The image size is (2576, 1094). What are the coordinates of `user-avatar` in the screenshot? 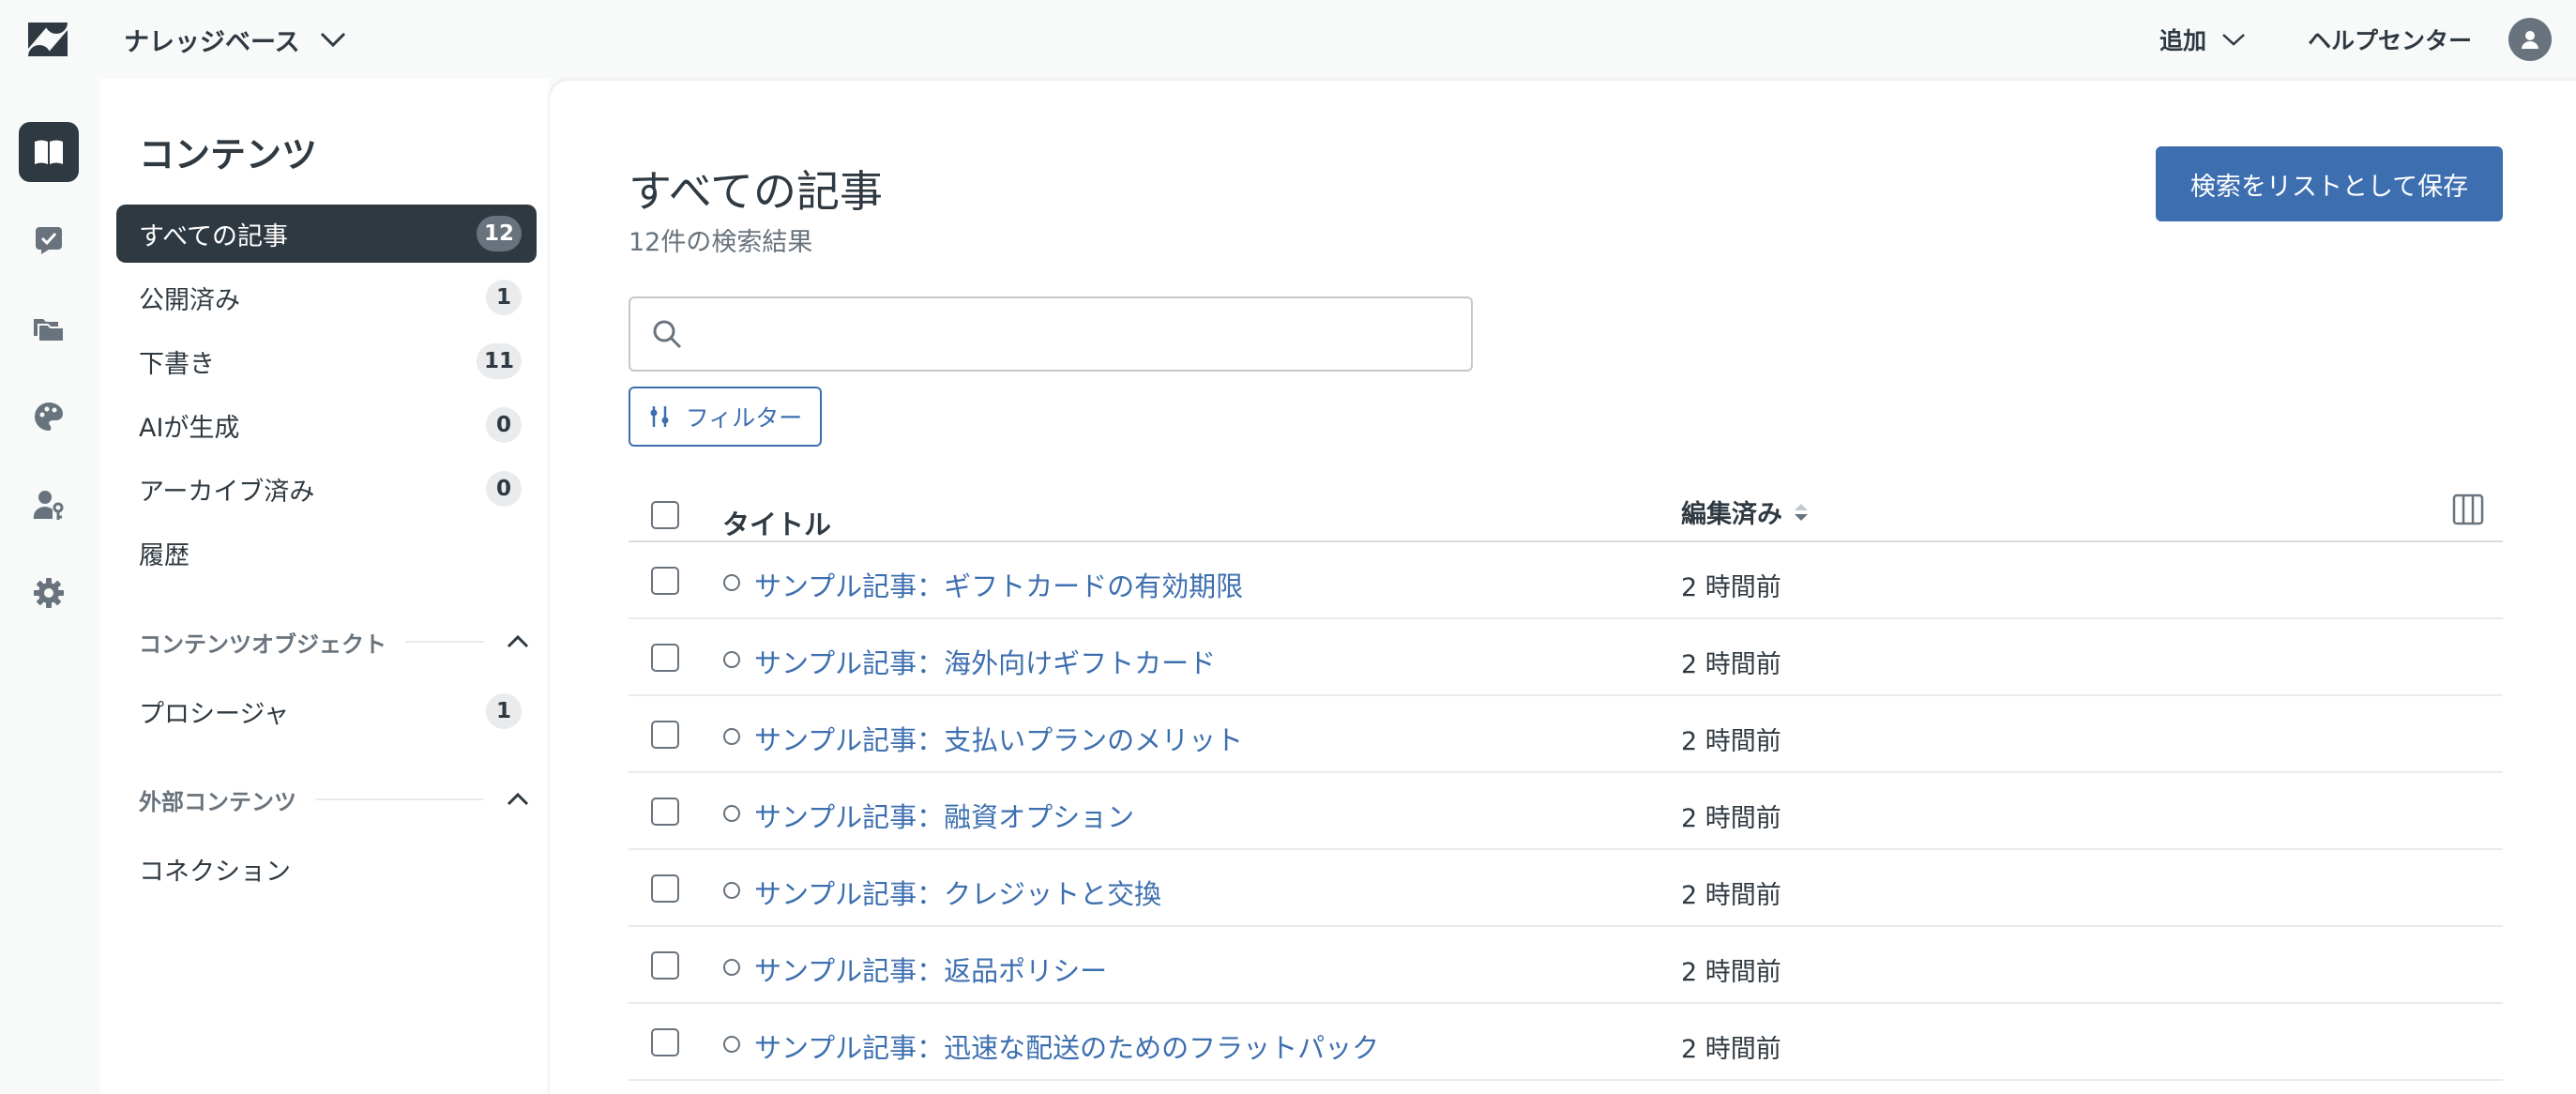 It's located at (2530, 40).